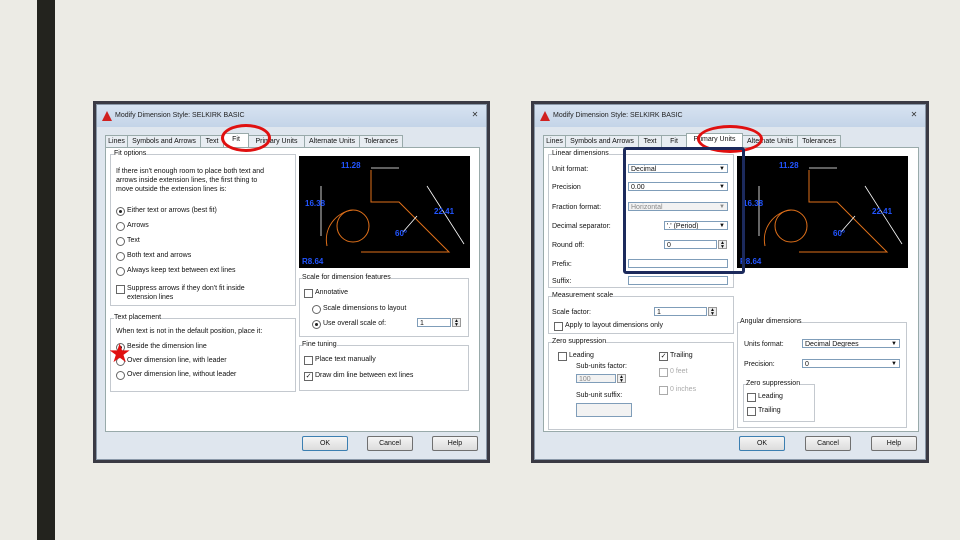  Describe the element at coordinates (345, 359) in the screenshot. I see `place-manually-label: Place text manually` at that location.